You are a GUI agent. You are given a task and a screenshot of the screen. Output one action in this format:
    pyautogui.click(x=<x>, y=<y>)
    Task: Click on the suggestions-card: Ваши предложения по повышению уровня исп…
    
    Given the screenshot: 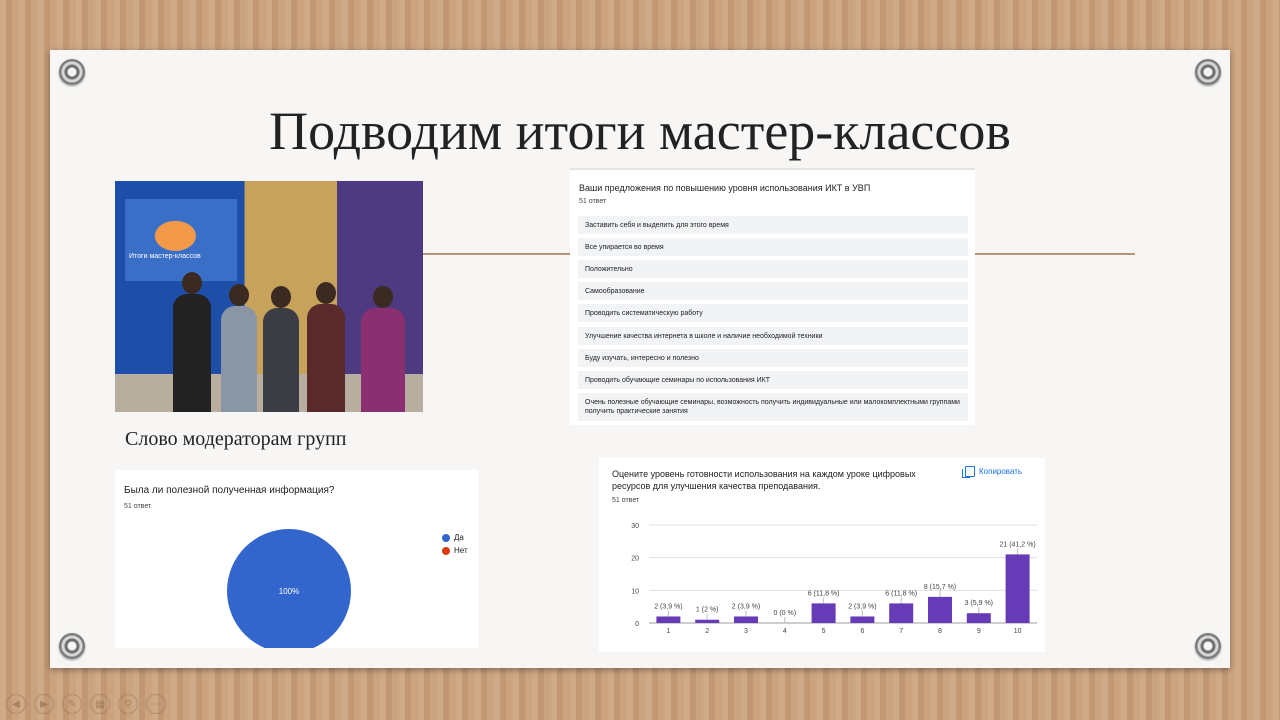 What is the action you would take?
    pyautogui.click(x=772, y=296)
    